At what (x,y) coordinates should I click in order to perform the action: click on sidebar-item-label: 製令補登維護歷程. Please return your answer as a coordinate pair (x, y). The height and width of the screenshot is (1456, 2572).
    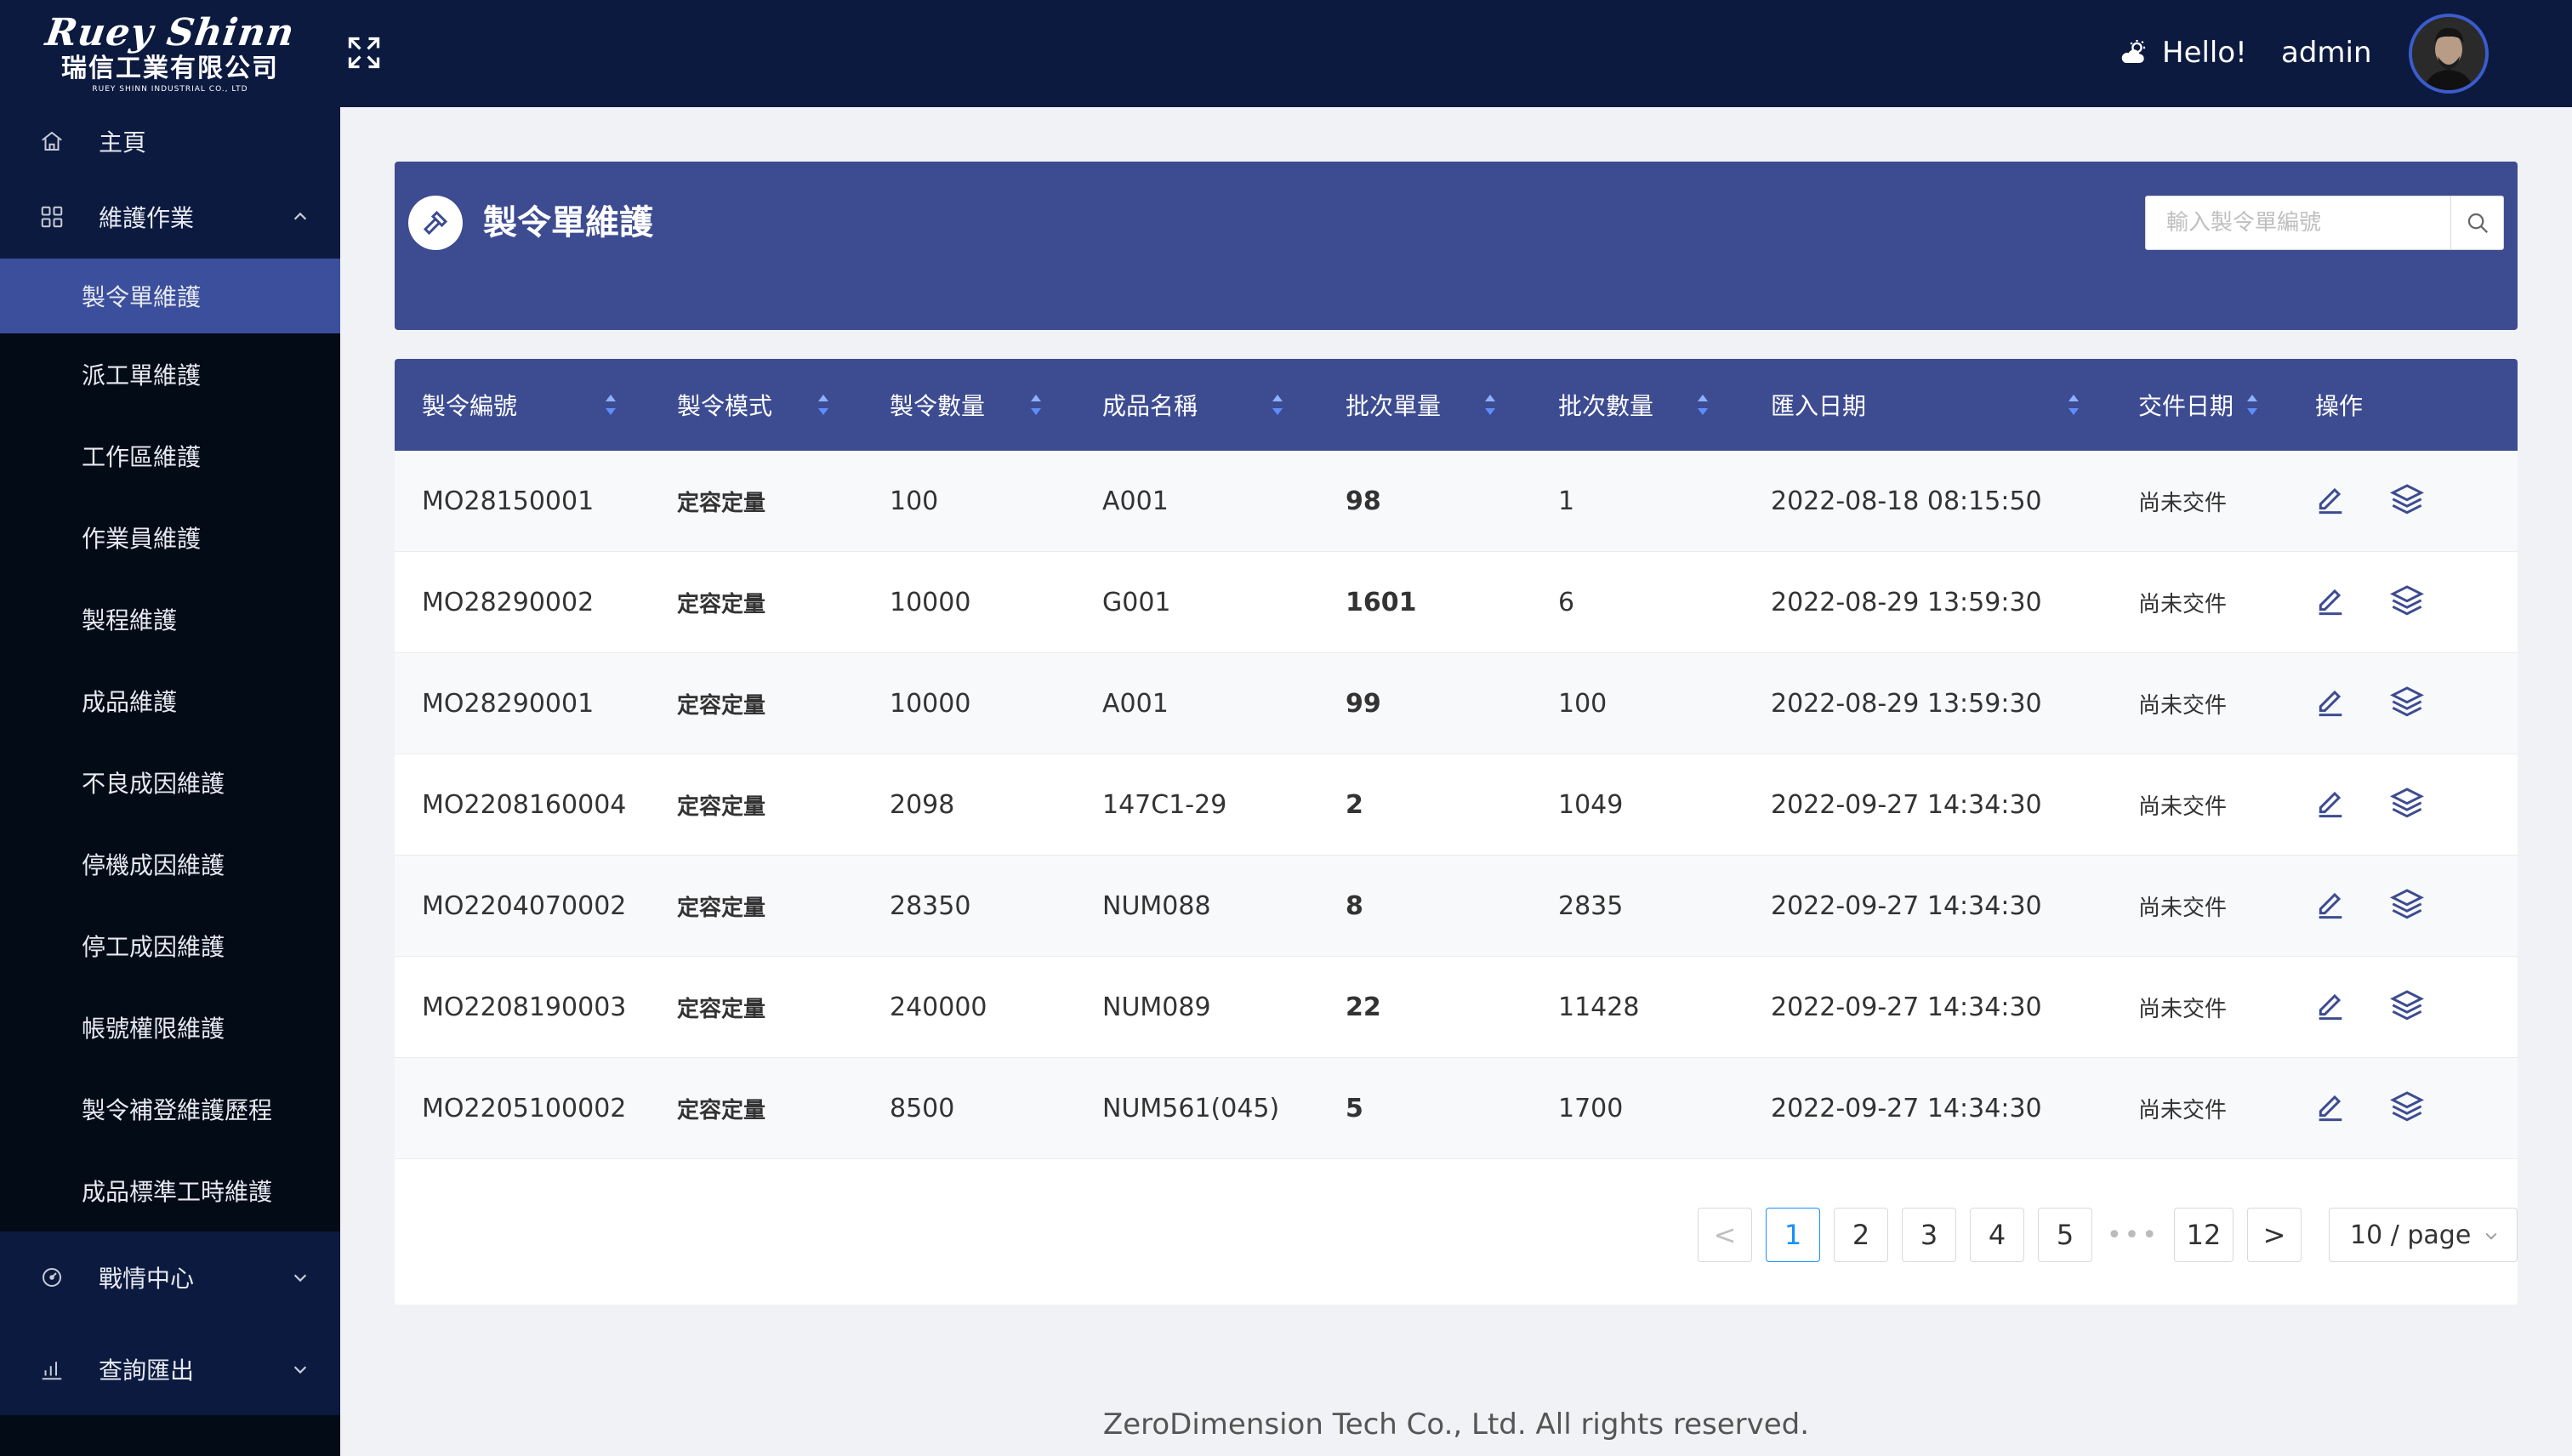
    Looking at the image, I should click on (178, 1110).